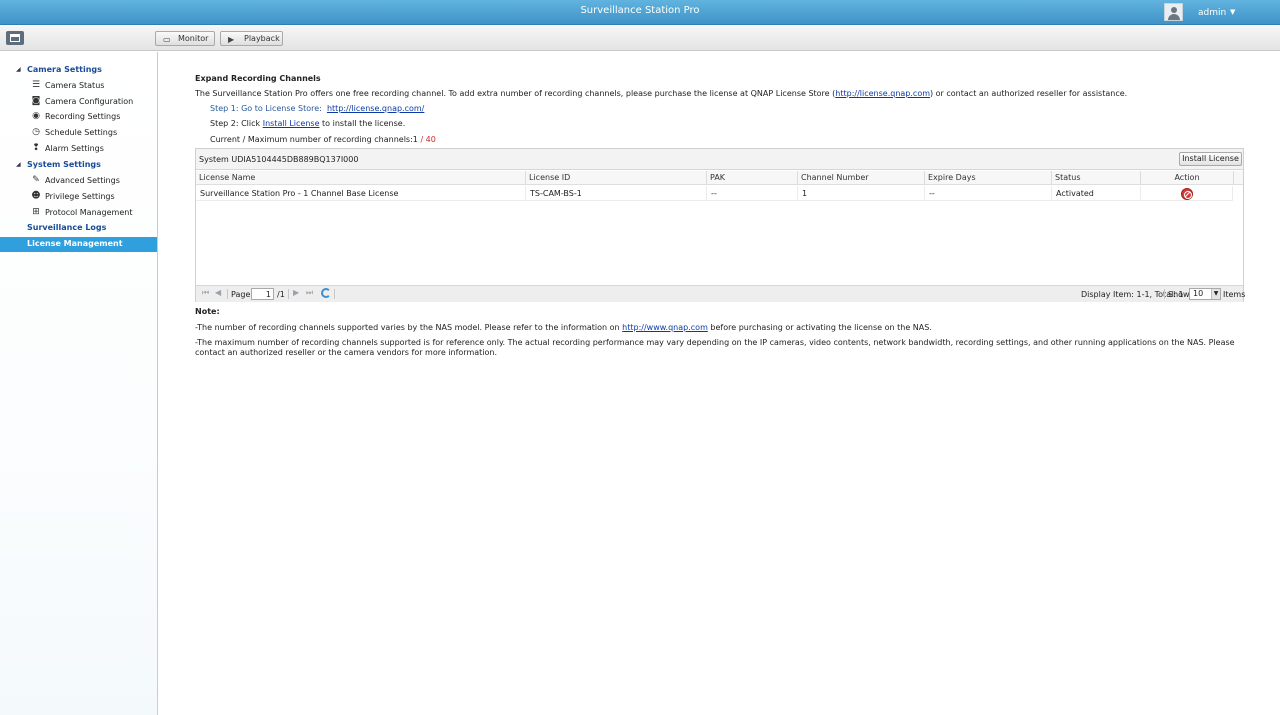 The height and width of the screenshot is (715, 1280). What do you see at coordinates (361, 178) in the screenshot?
I see `column-header-license-name: License Name` at bounding box center [361, 178].